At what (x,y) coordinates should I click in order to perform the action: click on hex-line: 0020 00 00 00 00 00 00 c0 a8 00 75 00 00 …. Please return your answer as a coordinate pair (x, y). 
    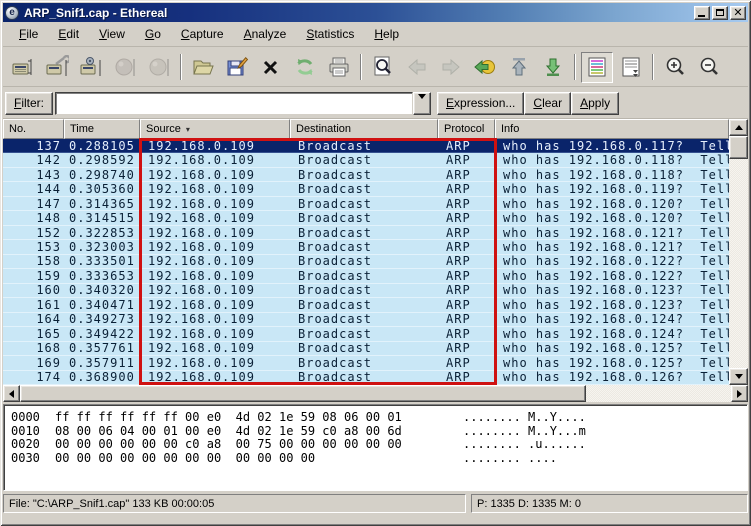
    Looking at the image, I should click on (379, 444).